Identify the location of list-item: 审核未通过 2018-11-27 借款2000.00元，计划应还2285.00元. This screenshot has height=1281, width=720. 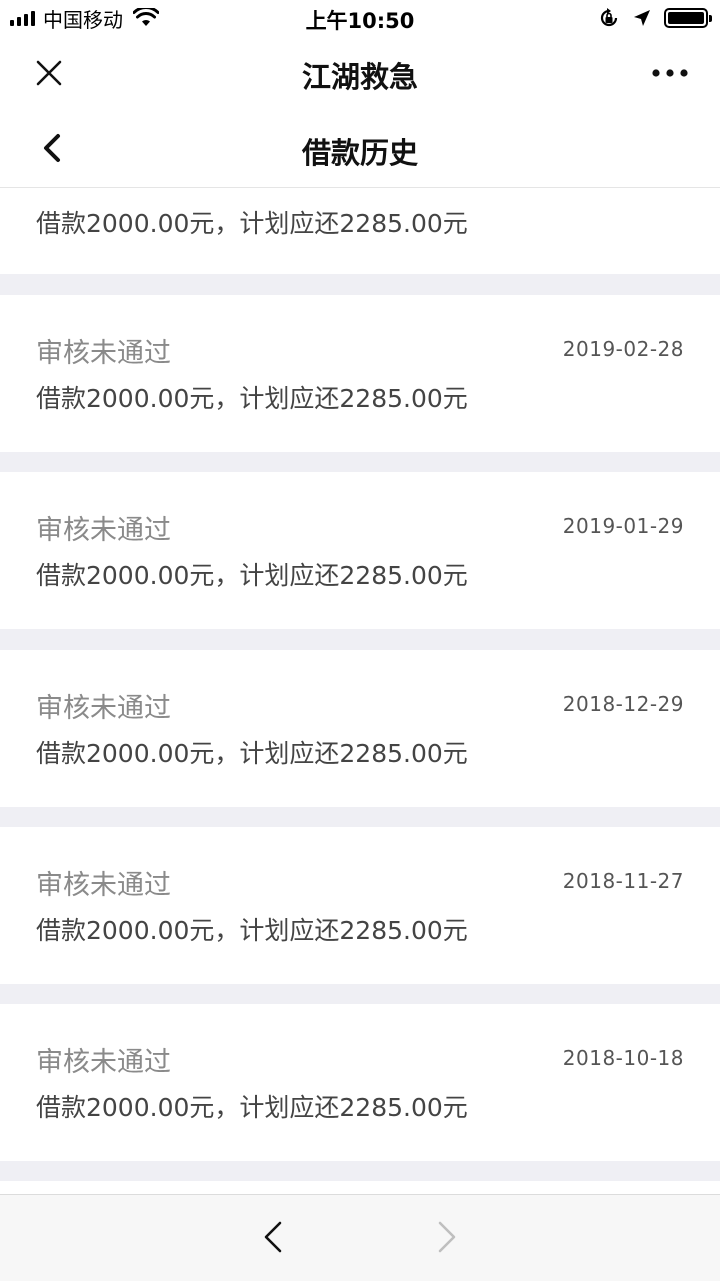
(360, 905).